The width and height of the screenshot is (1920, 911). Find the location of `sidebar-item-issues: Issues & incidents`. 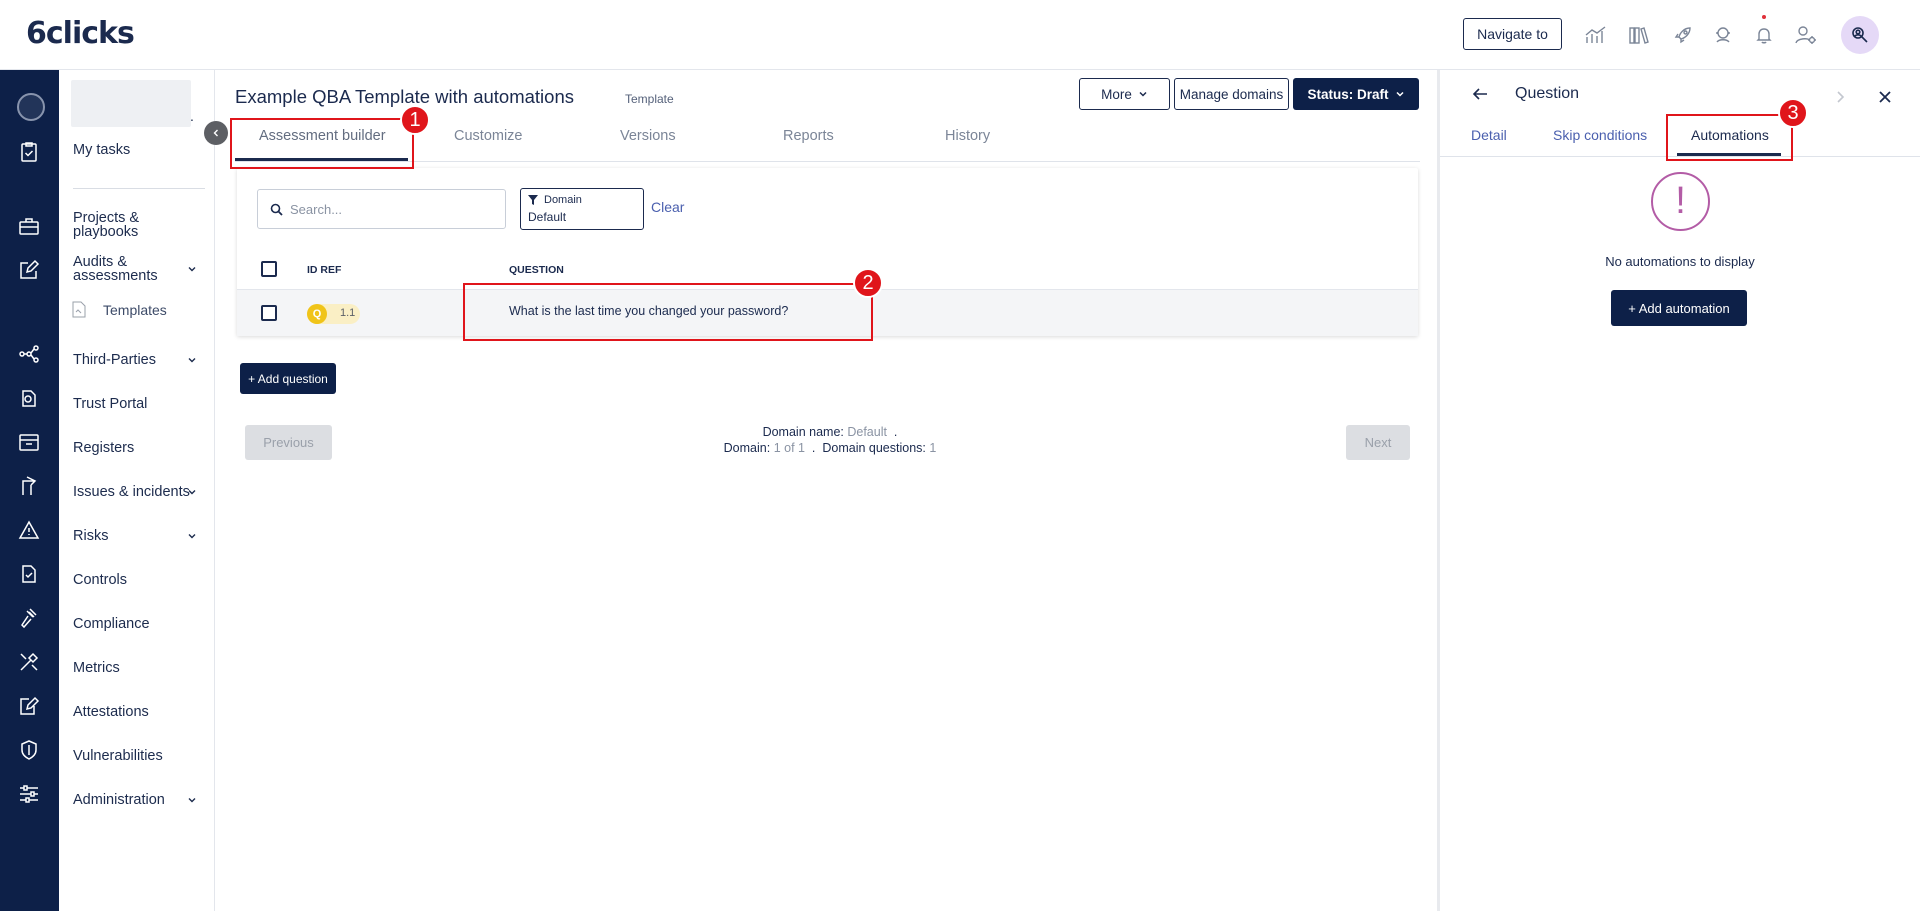

sidebar-item-issues: Issues & incidents is located at coordinates (131, 492).